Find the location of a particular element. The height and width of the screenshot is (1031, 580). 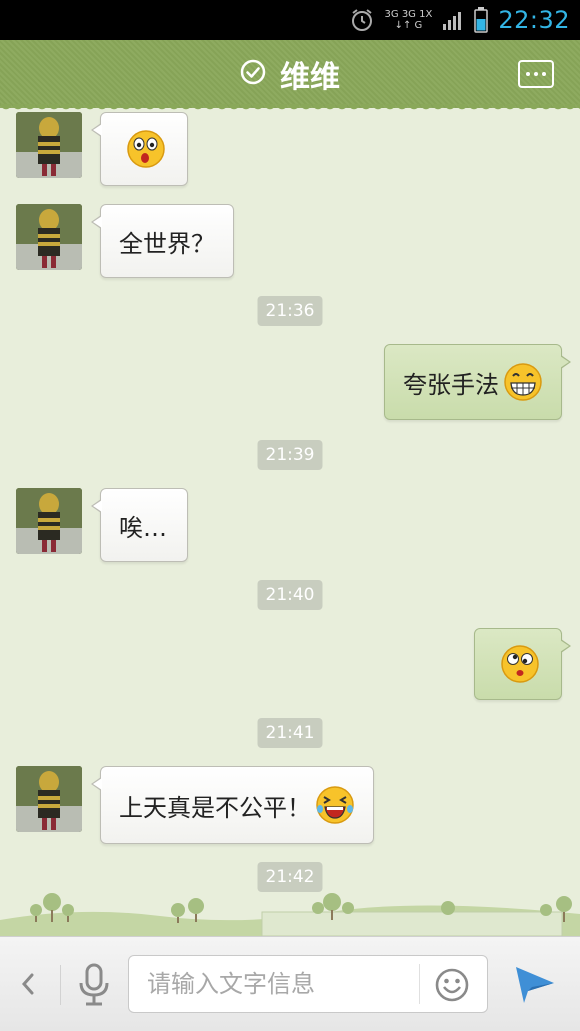

compose-bar is located at coordinates (290, 983).